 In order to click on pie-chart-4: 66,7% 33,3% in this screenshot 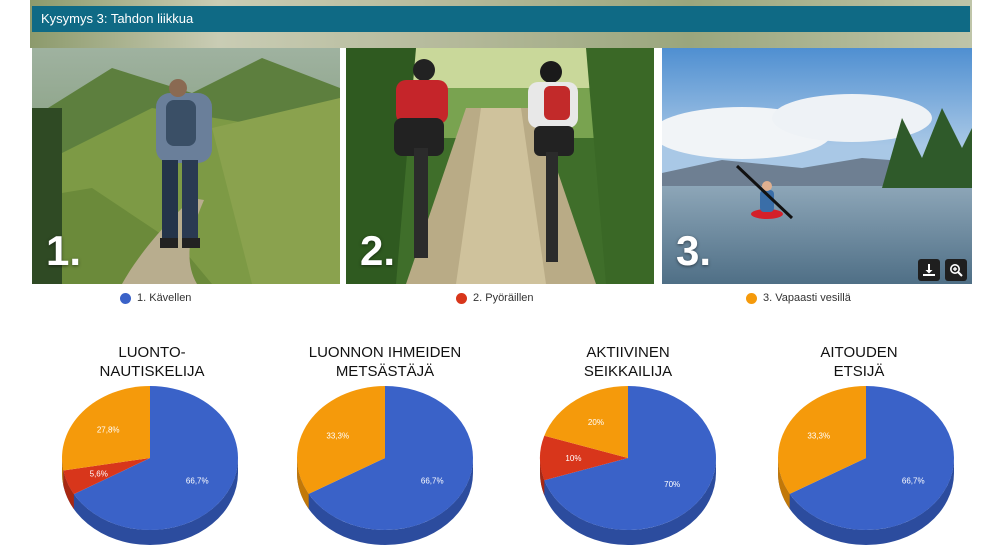, I will do `click(866, 465)`.